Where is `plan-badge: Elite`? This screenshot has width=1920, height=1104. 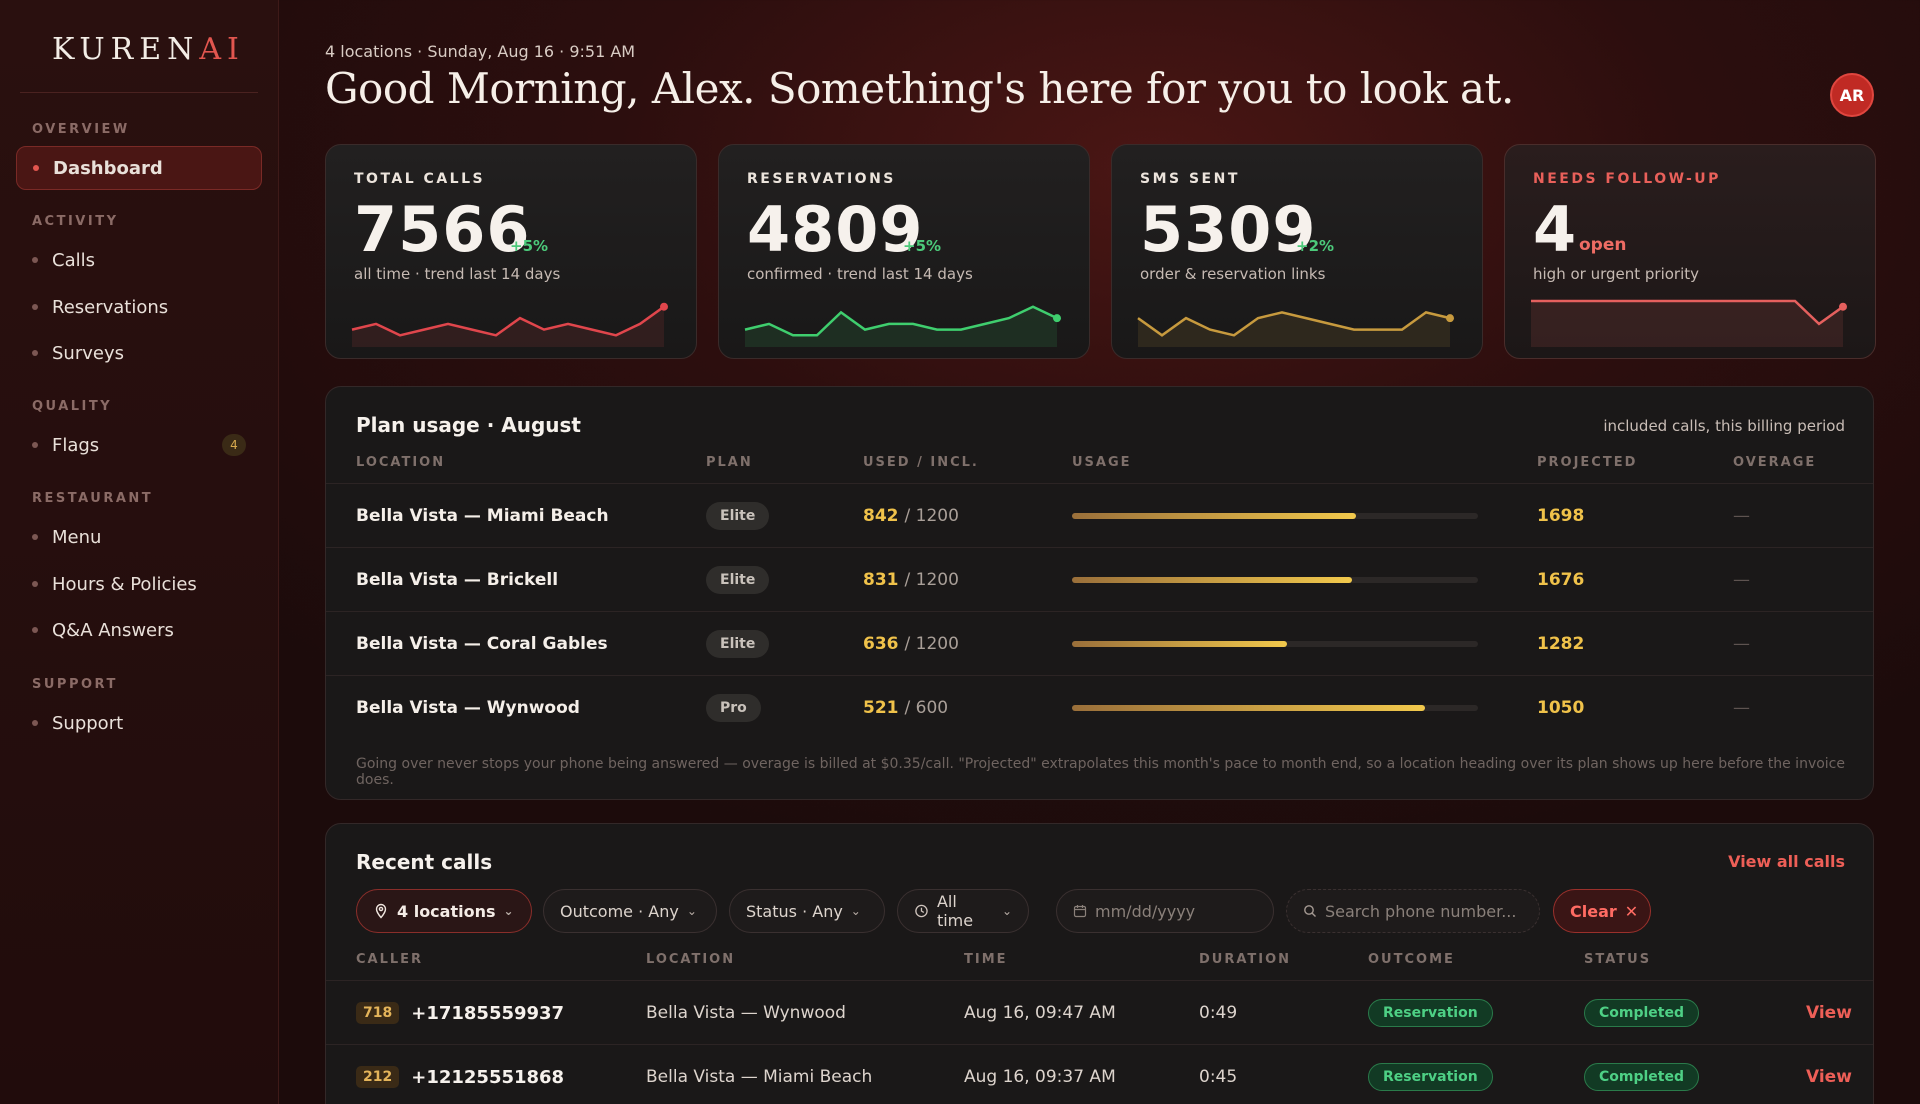 plan-badge: Elite is located at coordinates (738, 644).